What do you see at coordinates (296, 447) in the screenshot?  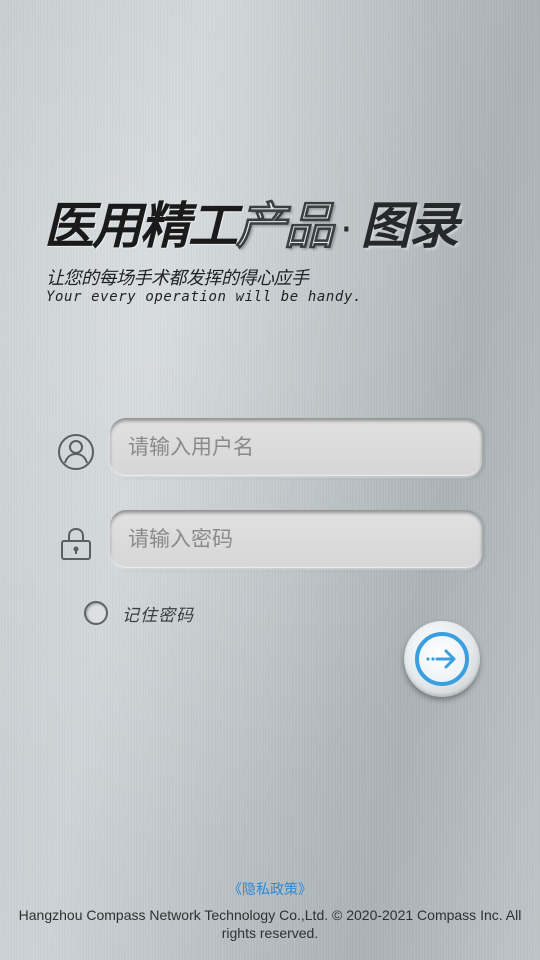 I see `username-input` at bounding box center [296, 447].